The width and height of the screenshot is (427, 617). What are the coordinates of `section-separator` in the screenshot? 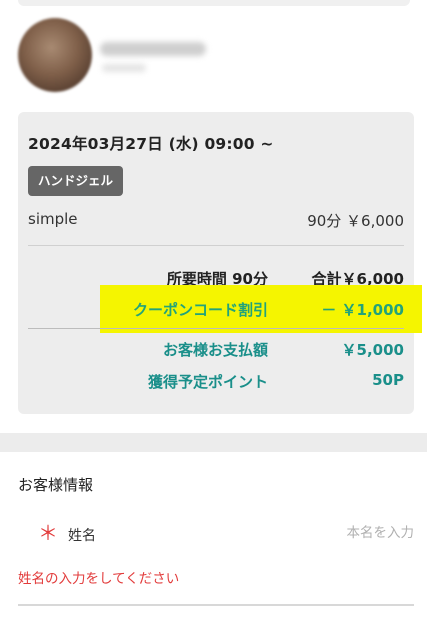 It's located at (213, 442).